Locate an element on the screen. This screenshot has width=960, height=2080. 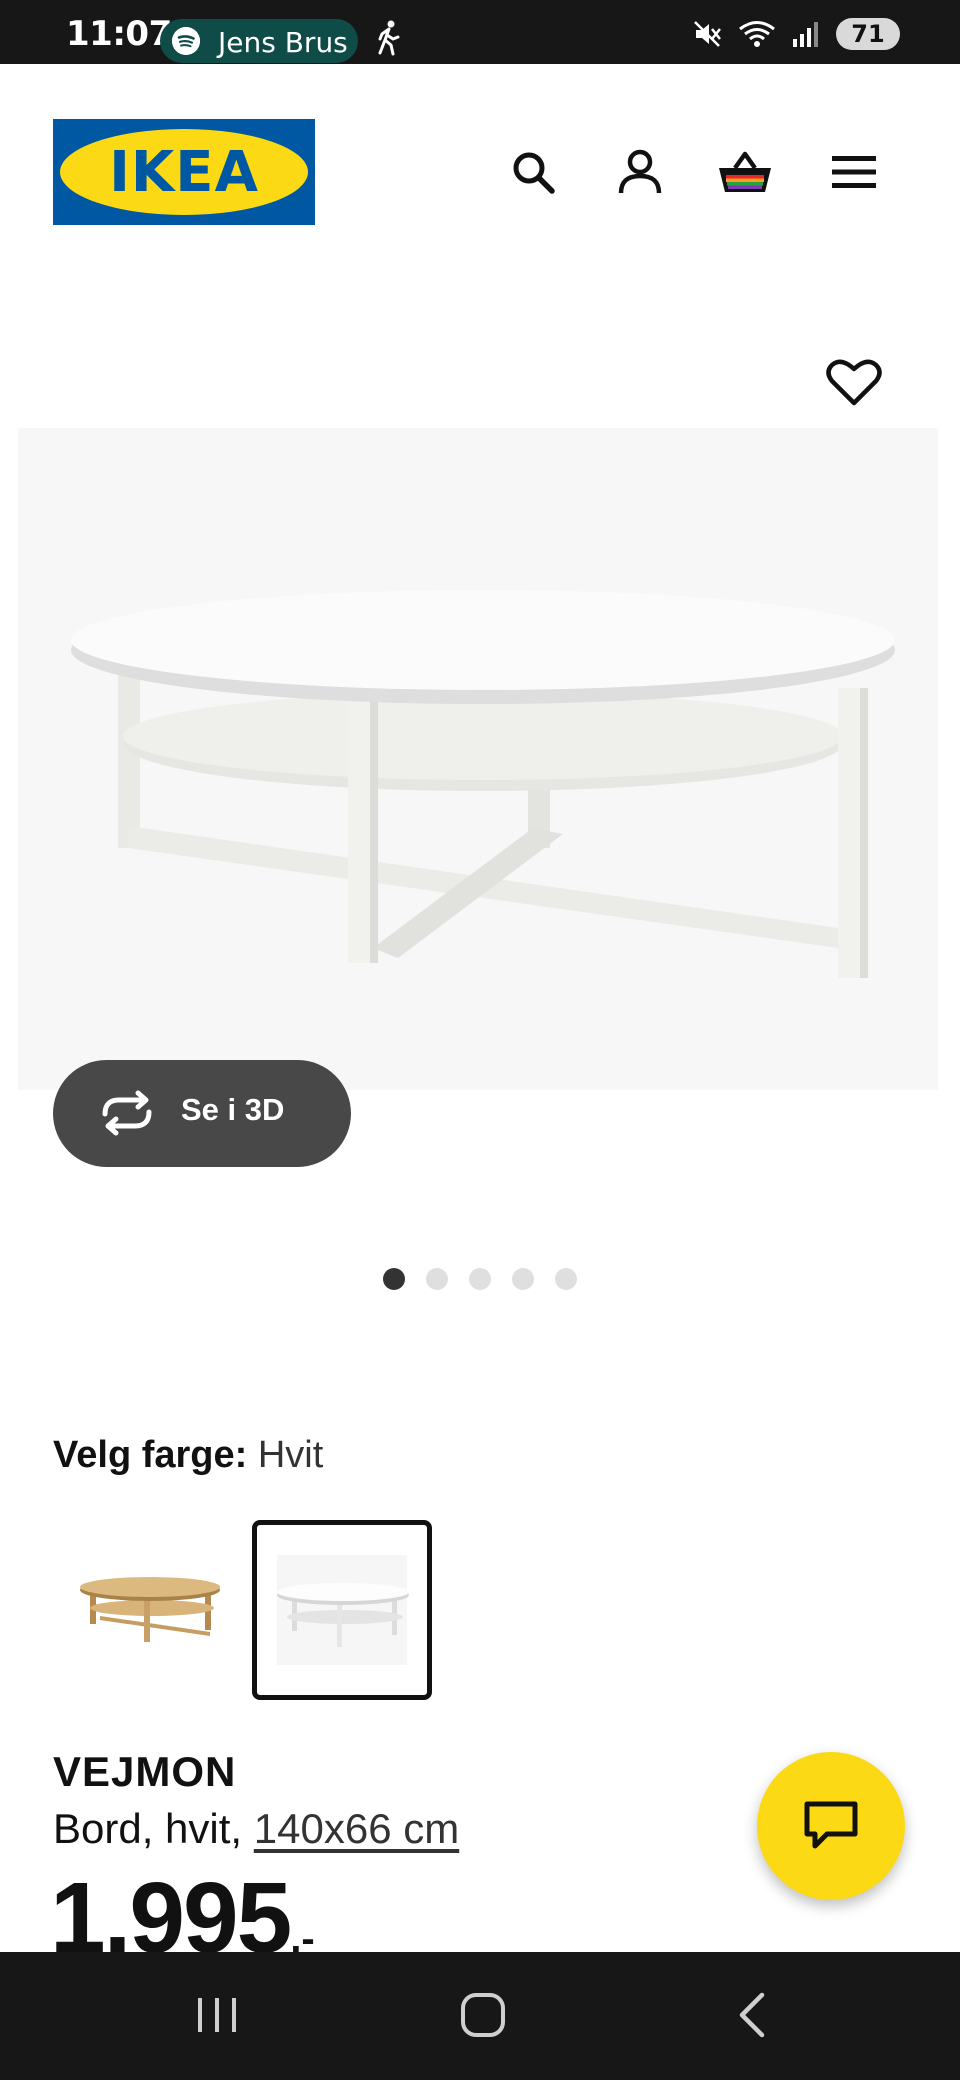
product-description-text: Bord, hvit, is located at coordinates (153, 1828).